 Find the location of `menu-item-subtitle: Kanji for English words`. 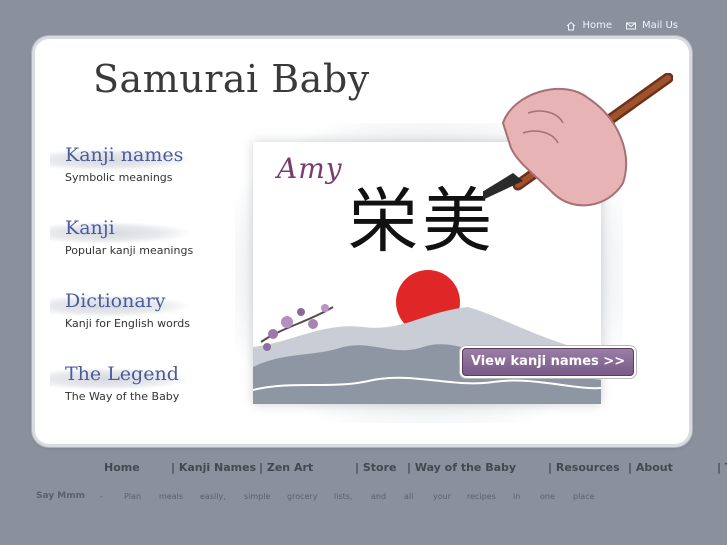

menu-item-subtitle: Kanji for English words is located at coordinates (127, 323).